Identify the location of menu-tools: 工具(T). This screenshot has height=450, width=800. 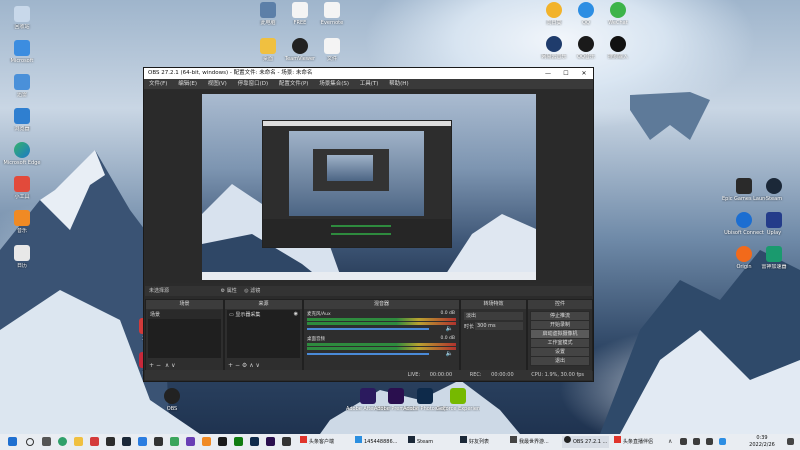
(369, 84).